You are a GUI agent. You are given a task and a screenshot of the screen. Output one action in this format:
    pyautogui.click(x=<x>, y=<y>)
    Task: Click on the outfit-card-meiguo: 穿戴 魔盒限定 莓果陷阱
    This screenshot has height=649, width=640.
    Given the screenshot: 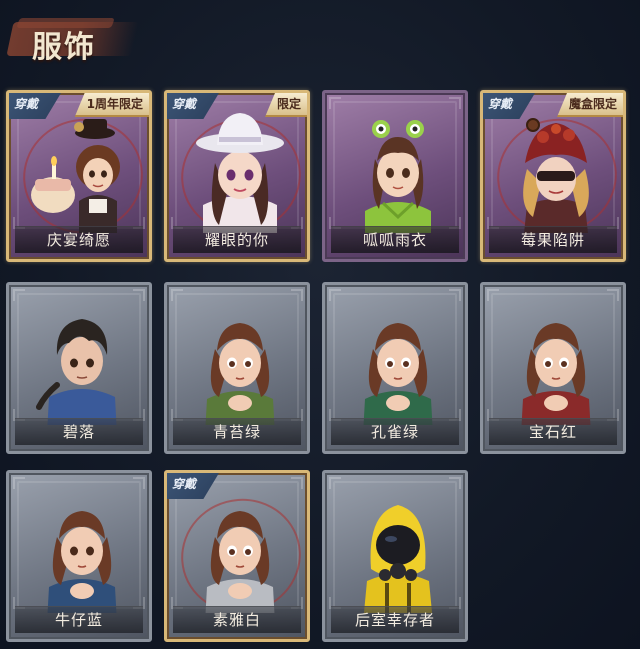 What is the action you would take?
    pyautogui.click(x=553, y=176)
    